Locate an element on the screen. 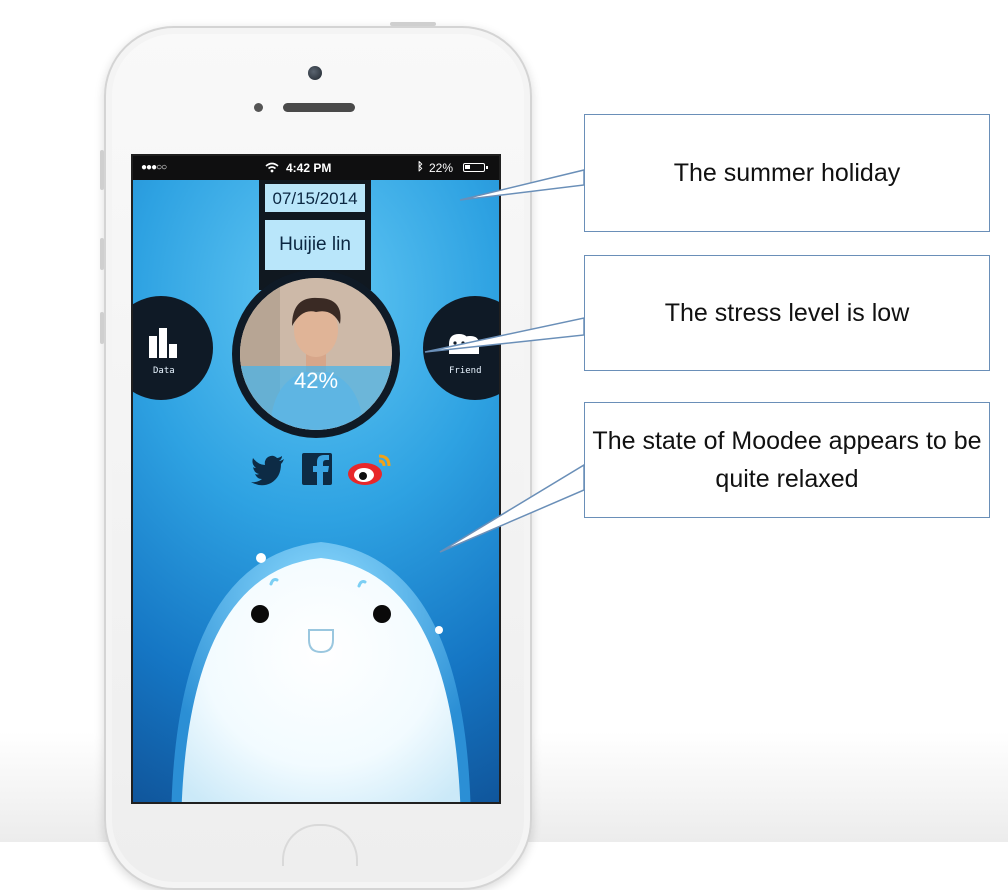 The width and height of the screenshot is (1008, 890). volume-up-button is located at coordinates (102, 254).